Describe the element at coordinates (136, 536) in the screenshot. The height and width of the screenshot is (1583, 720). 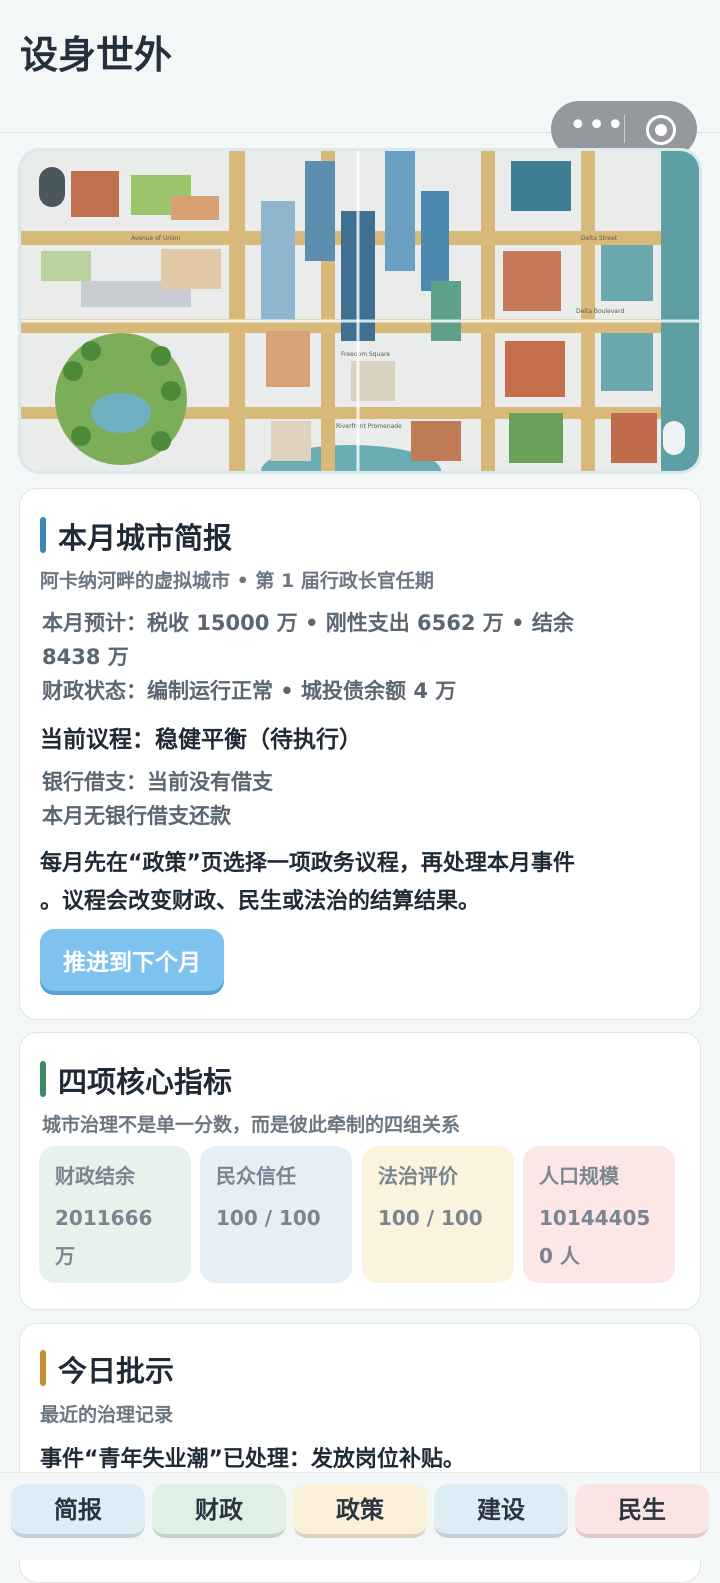
I see `briefing-title: 本月城市简报` at that location.